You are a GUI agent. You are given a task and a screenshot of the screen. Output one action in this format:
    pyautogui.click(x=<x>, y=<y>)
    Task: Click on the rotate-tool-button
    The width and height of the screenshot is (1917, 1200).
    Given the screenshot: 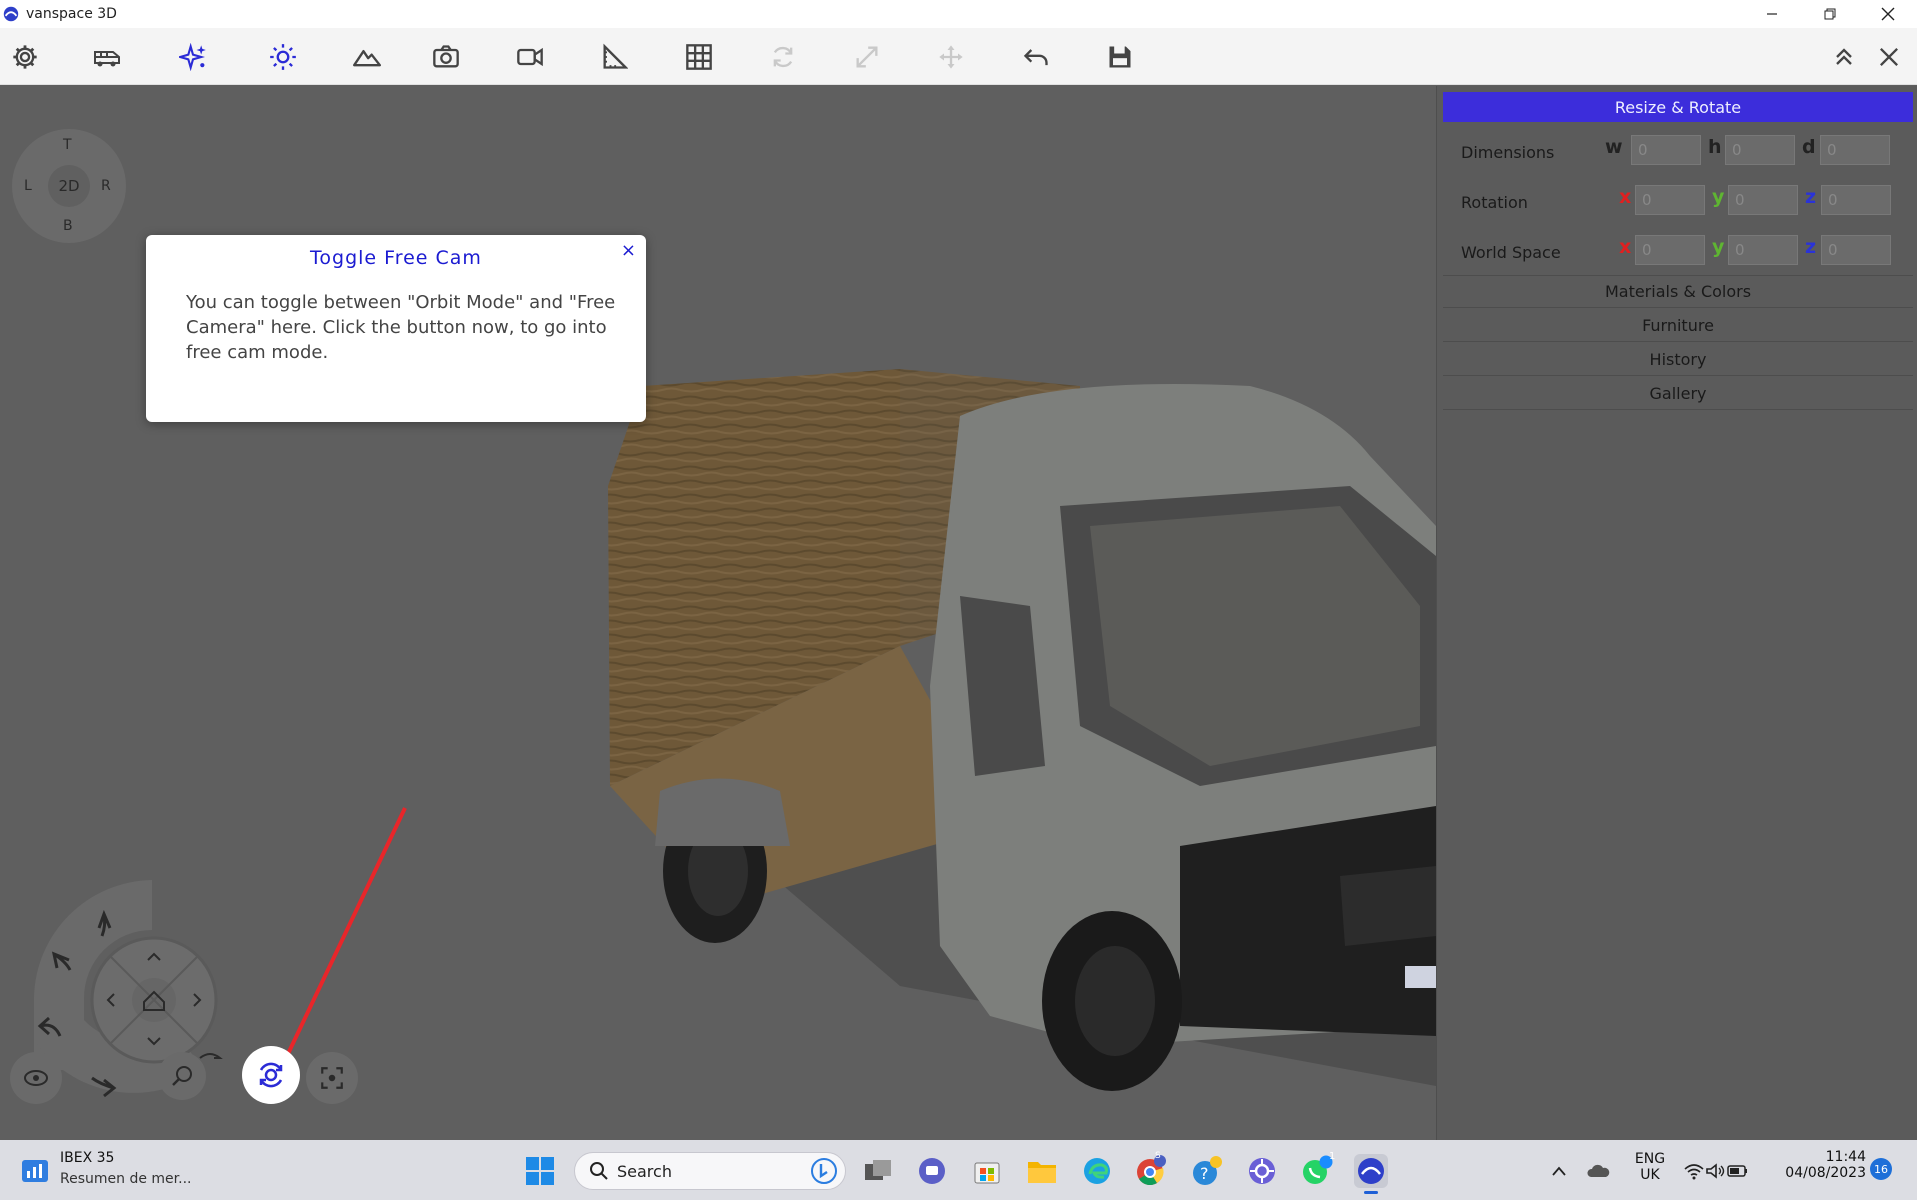 What is the action you would take?
    pyautogui.click(x=783, y=57)
    